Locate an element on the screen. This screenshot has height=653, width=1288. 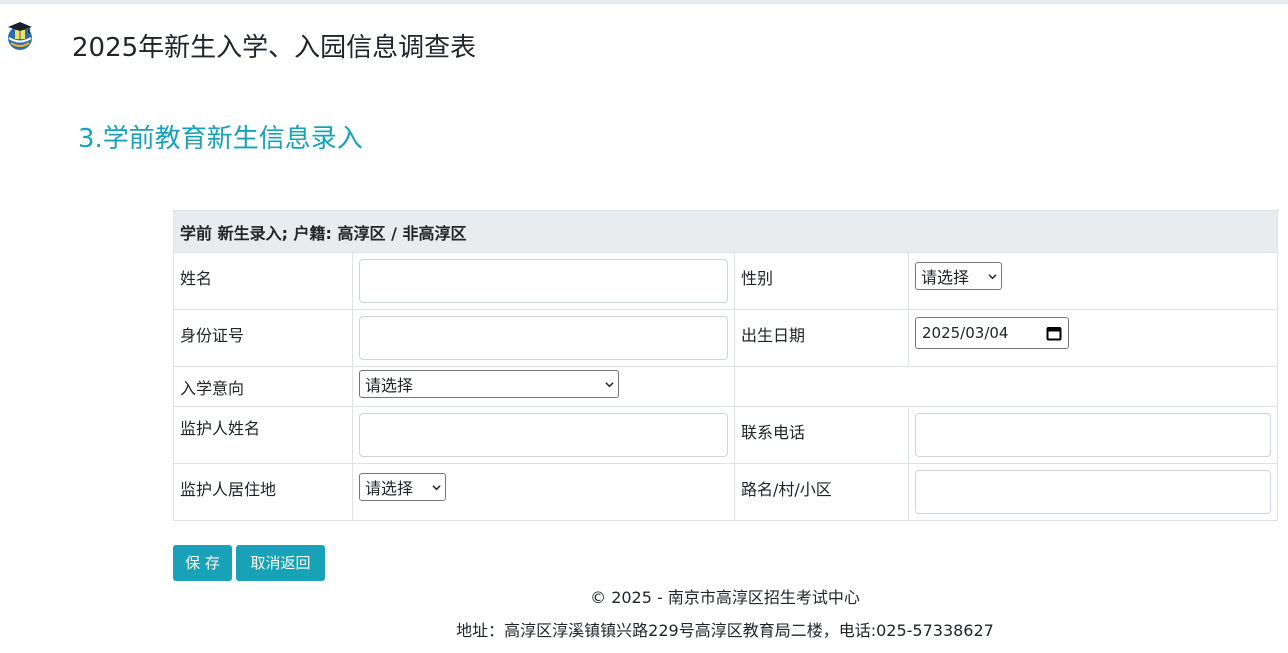
guardian-name-cell is located at coordinates (543, 435).